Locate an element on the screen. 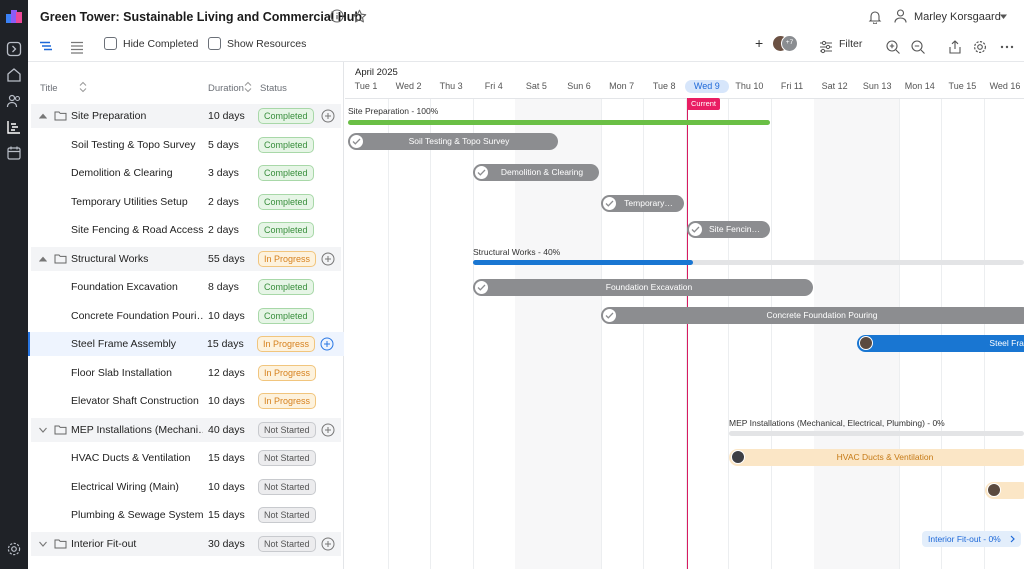 The width and height of the screenshot is (1024, 569). task-bar-concrete-foundation: Concrete Foundation Pouring is located at coordinates (812, 315).